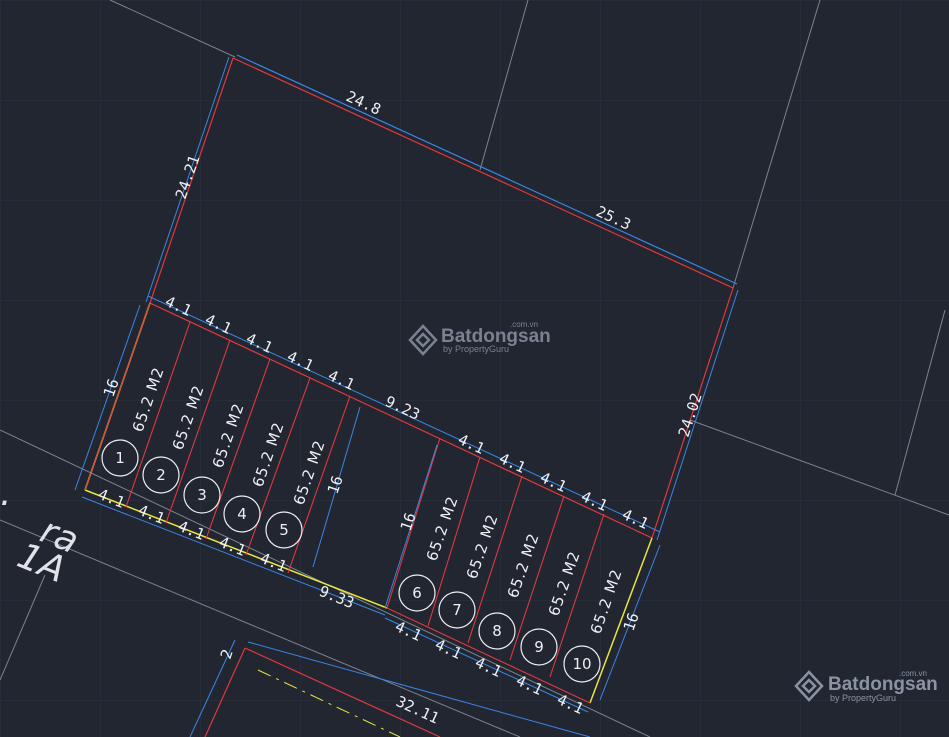 This screenshot has width=949, height=737. Describe the element at coordinates (417, 593) in the screenshot. I see `lot-number-6: 6` at that location.